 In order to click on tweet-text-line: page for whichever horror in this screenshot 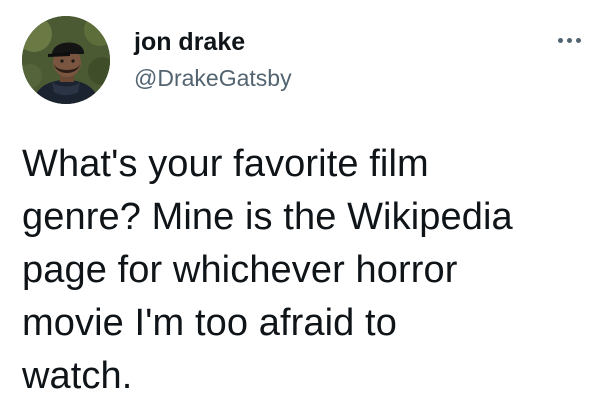, I will do `click(240, 270)`.